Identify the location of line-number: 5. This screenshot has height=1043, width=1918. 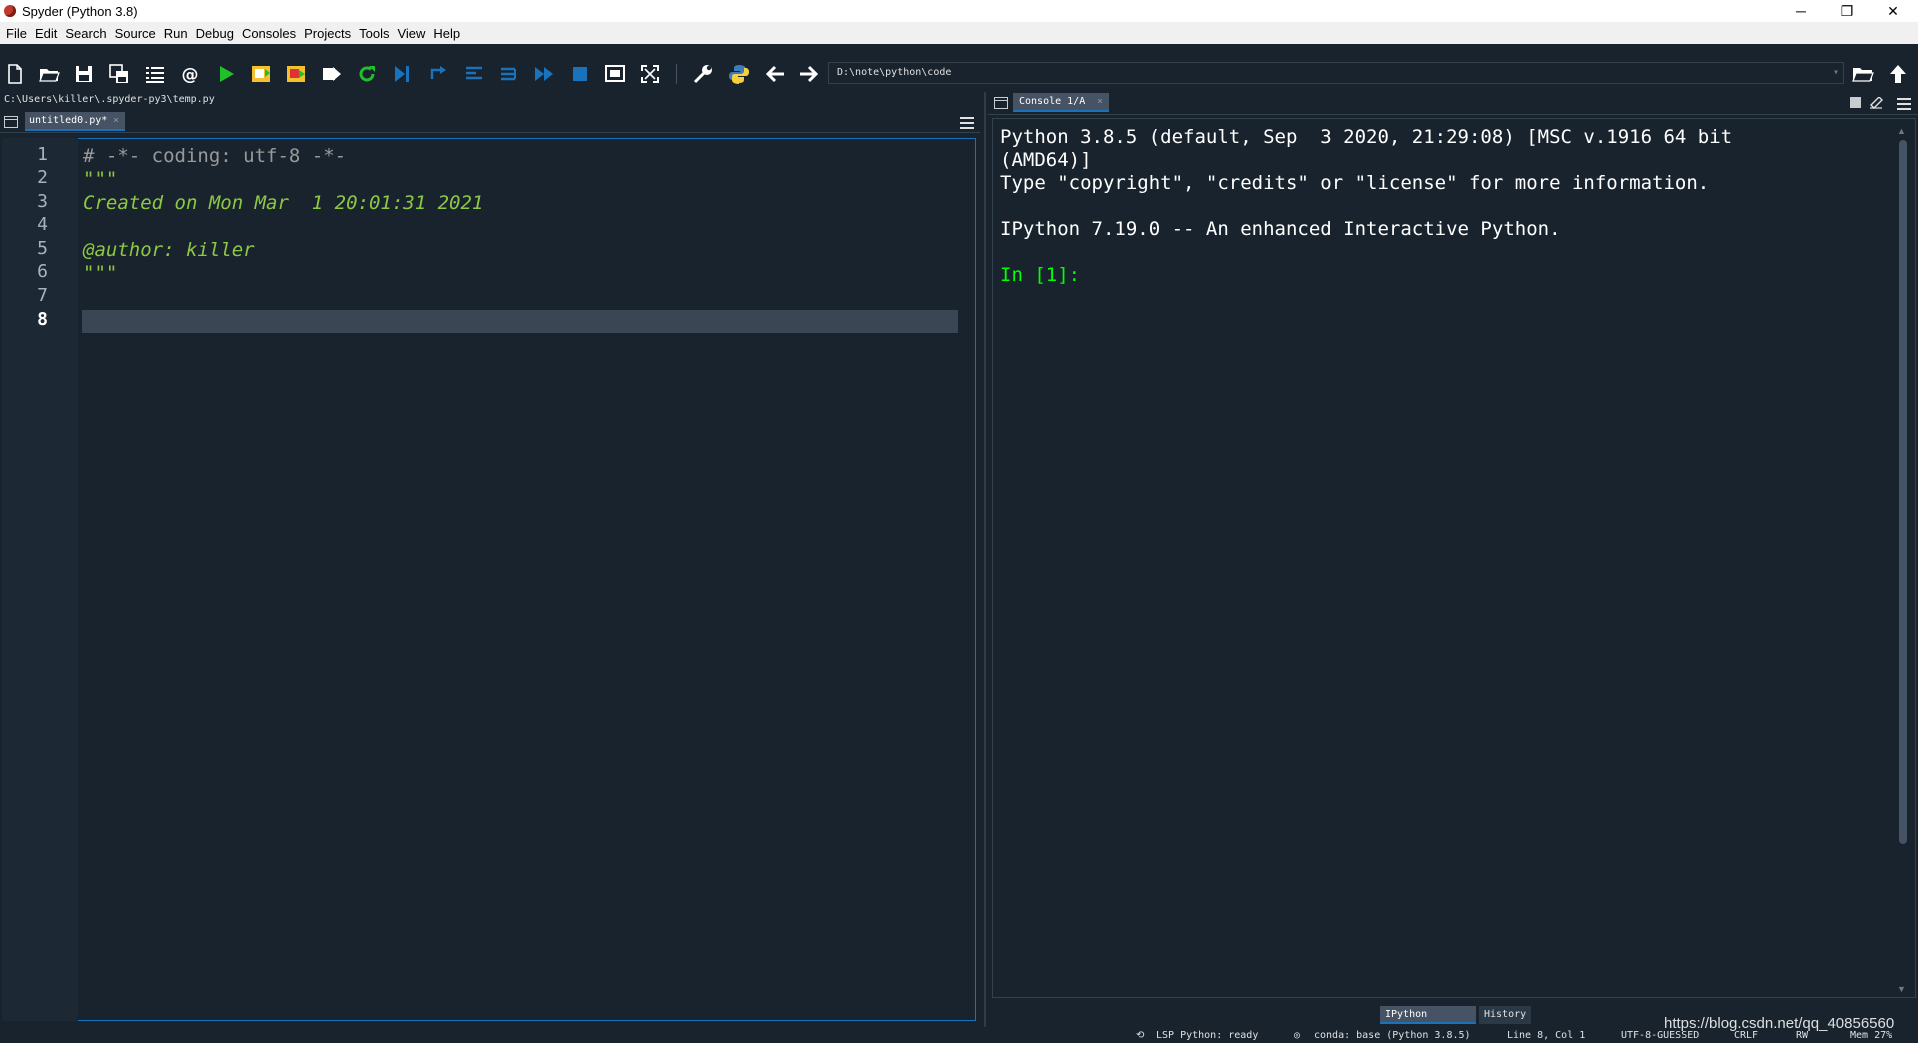
(42, 248).